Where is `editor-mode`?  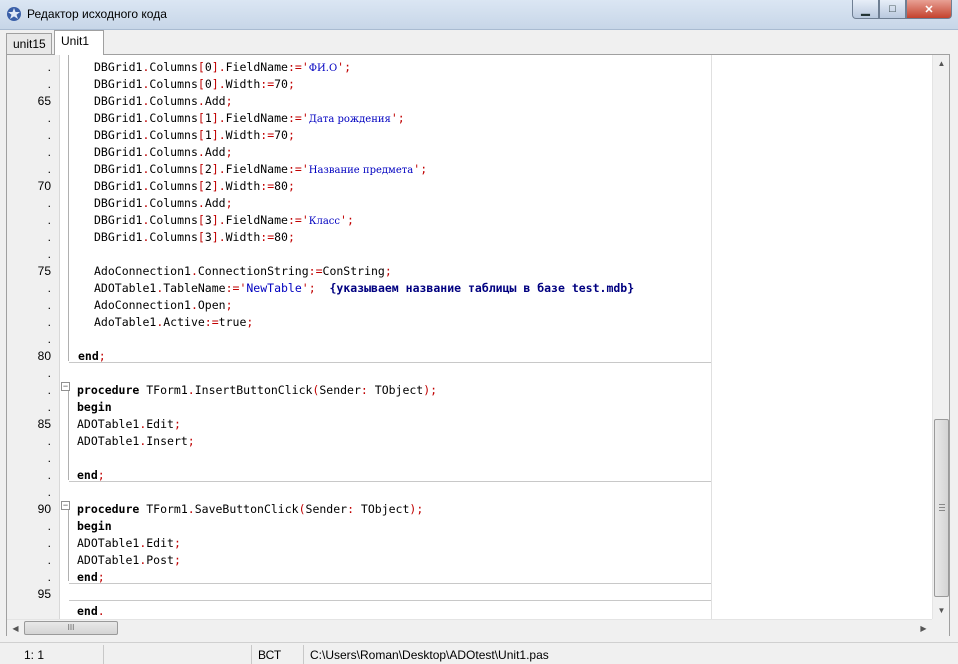 editor-mode is located at coordinates (178, 654).